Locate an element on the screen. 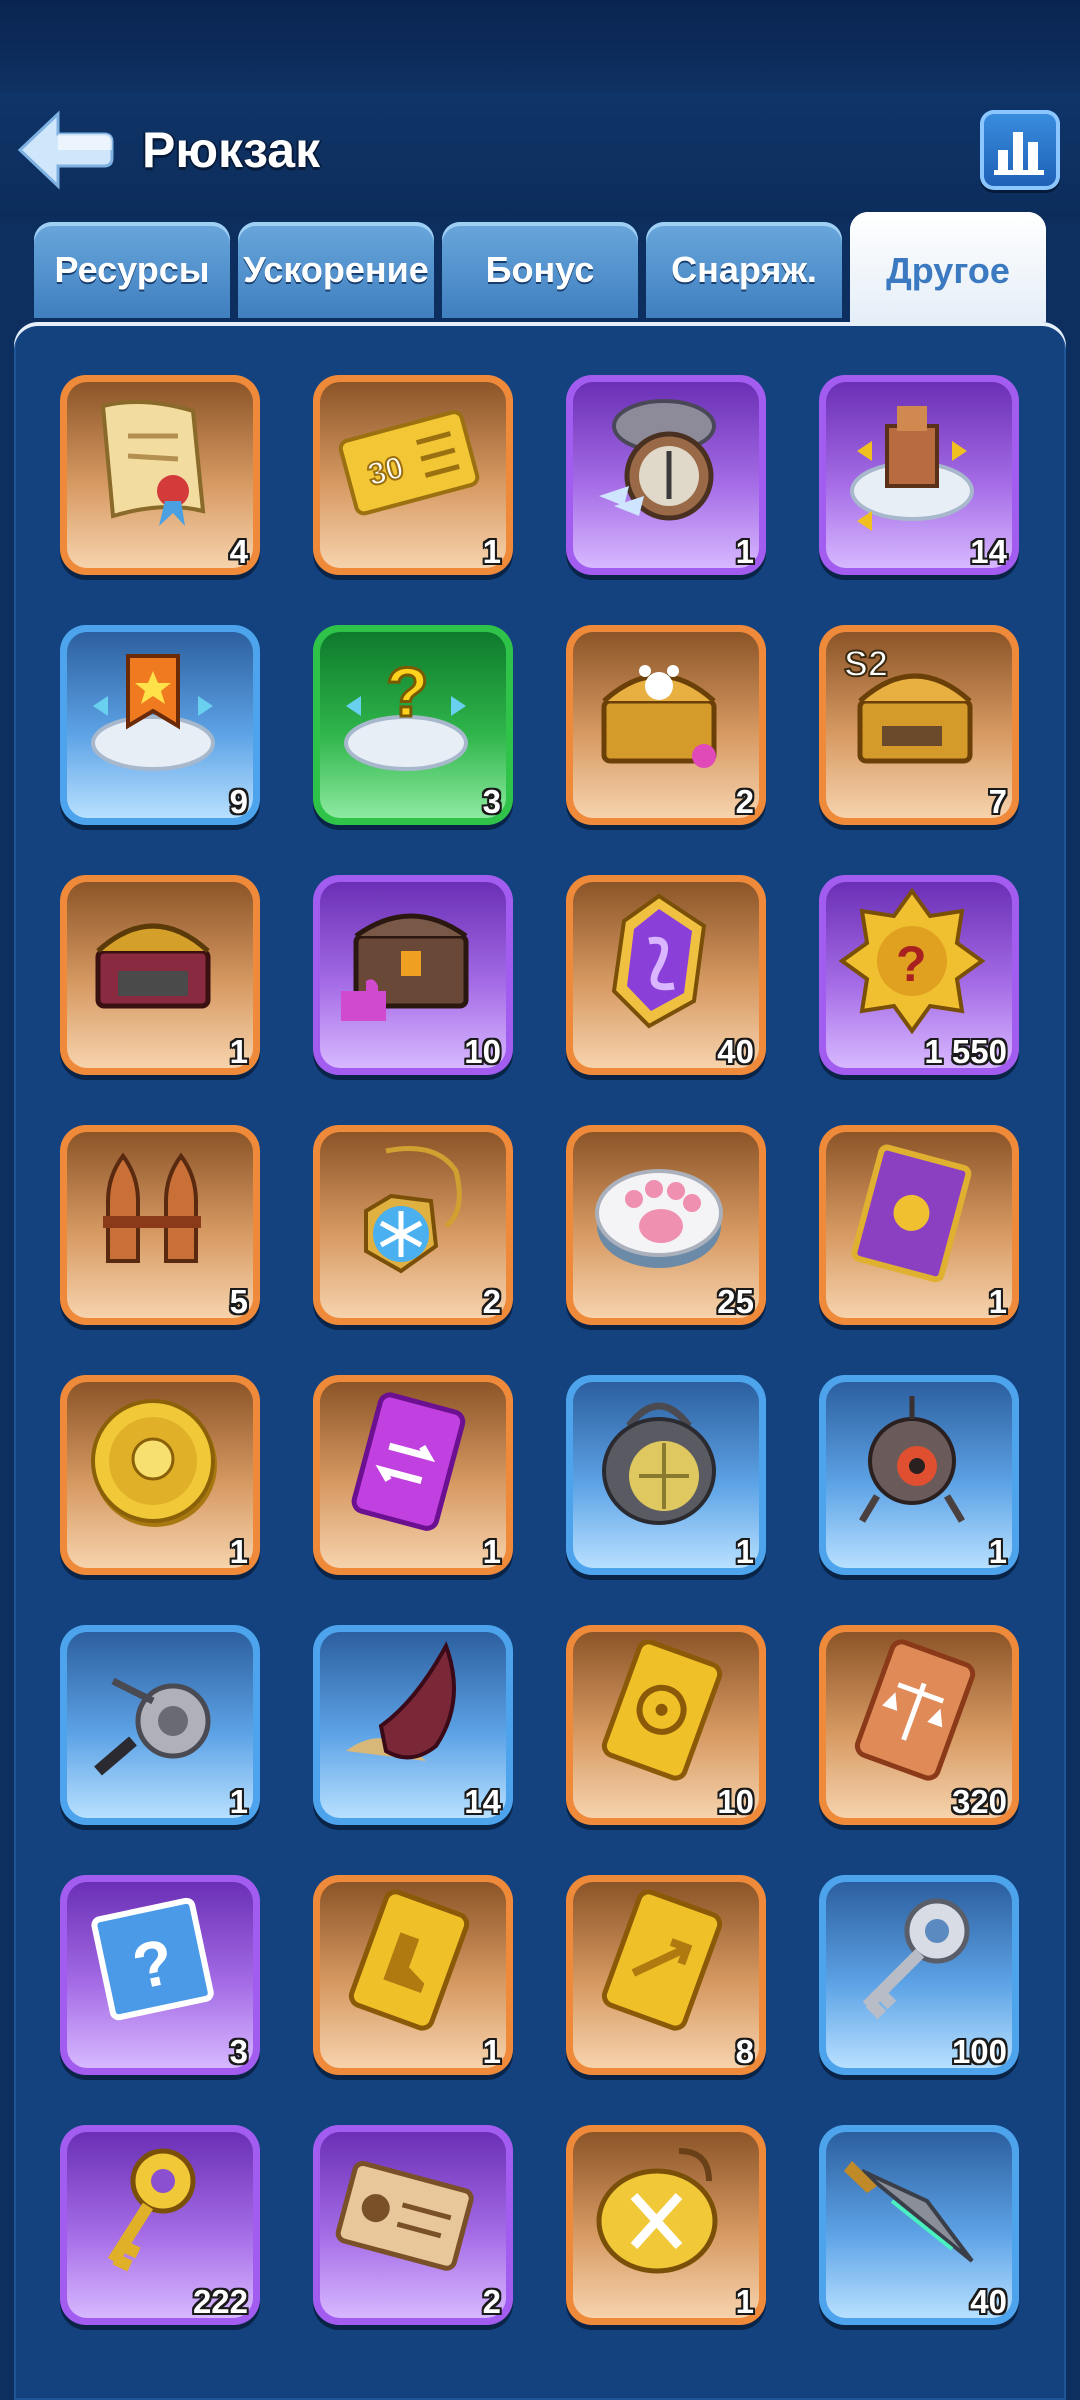  inventory-item: 320 is located at coordinates (919, 1725).